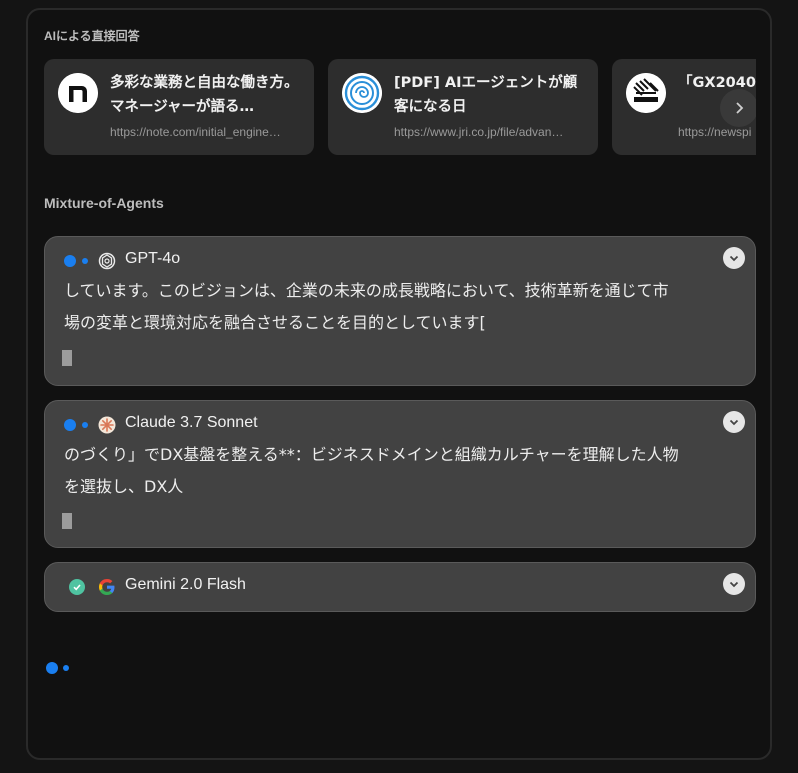  What do you see at coordinates (153, 258) in the screenshot?
I see `model-name: GPT-4o` at bounding box center [153, 258].